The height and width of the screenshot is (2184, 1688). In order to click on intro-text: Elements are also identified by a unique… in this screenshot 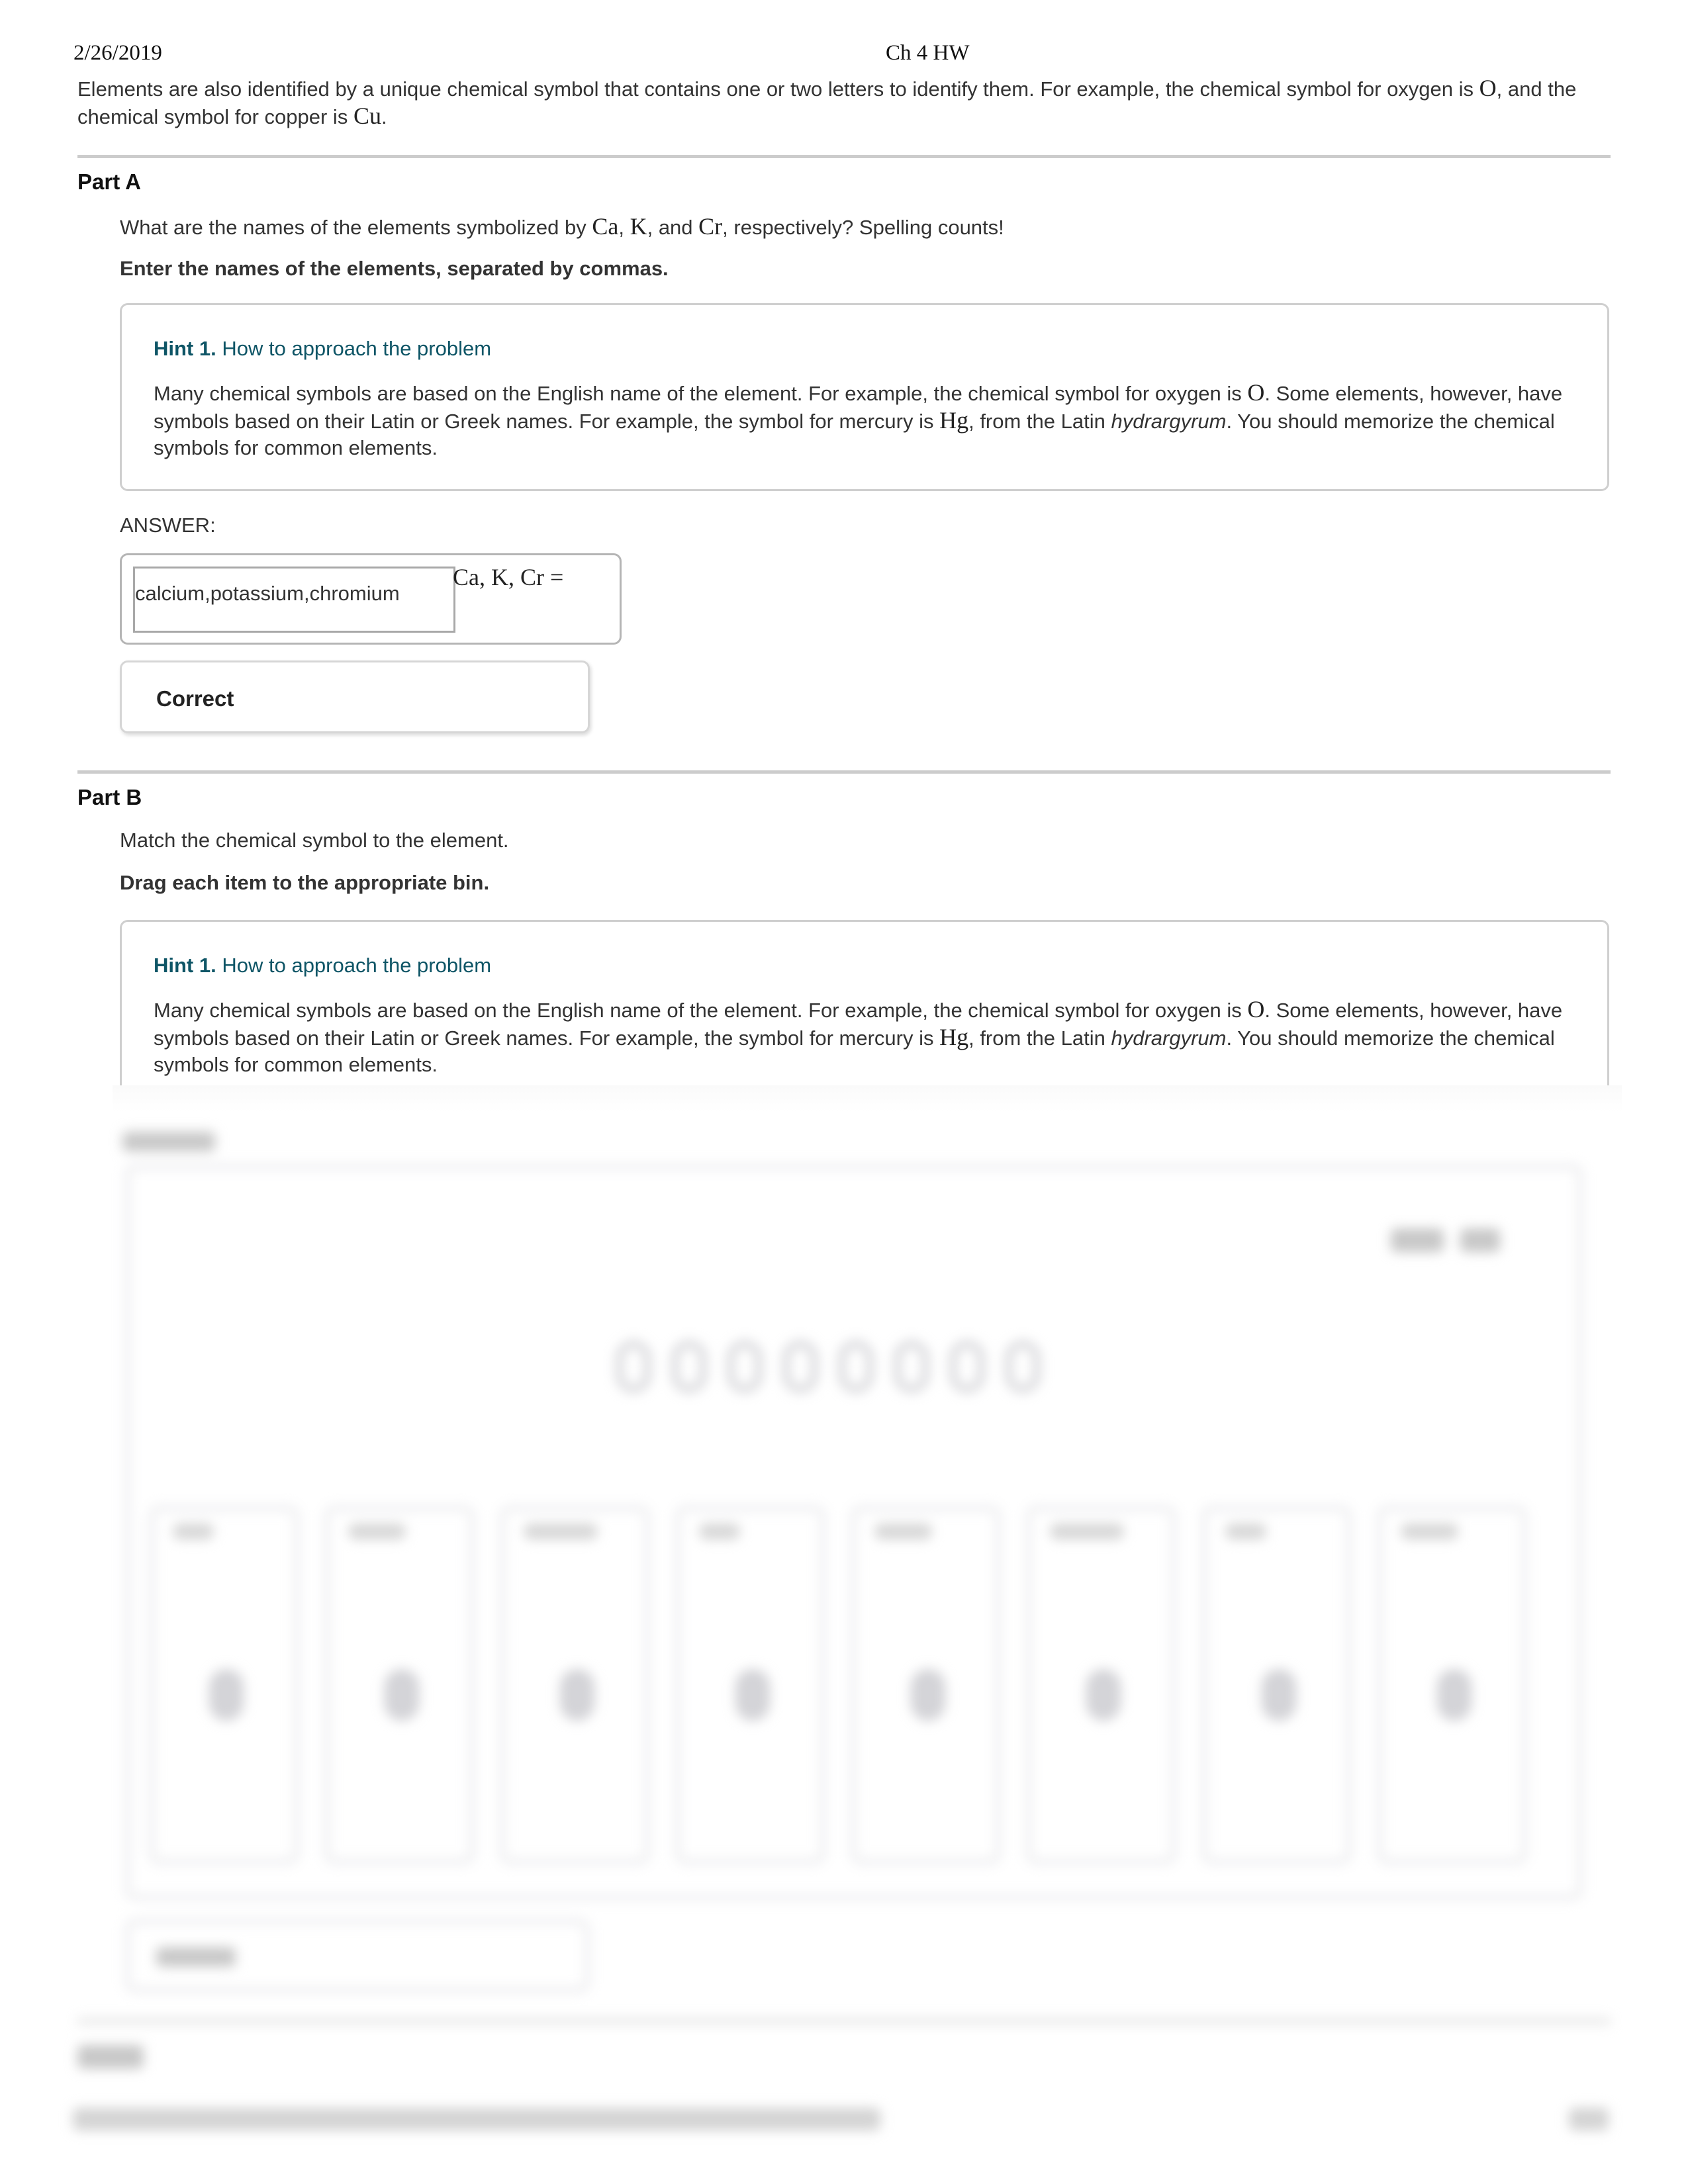, I will do `click(778, 89)`.